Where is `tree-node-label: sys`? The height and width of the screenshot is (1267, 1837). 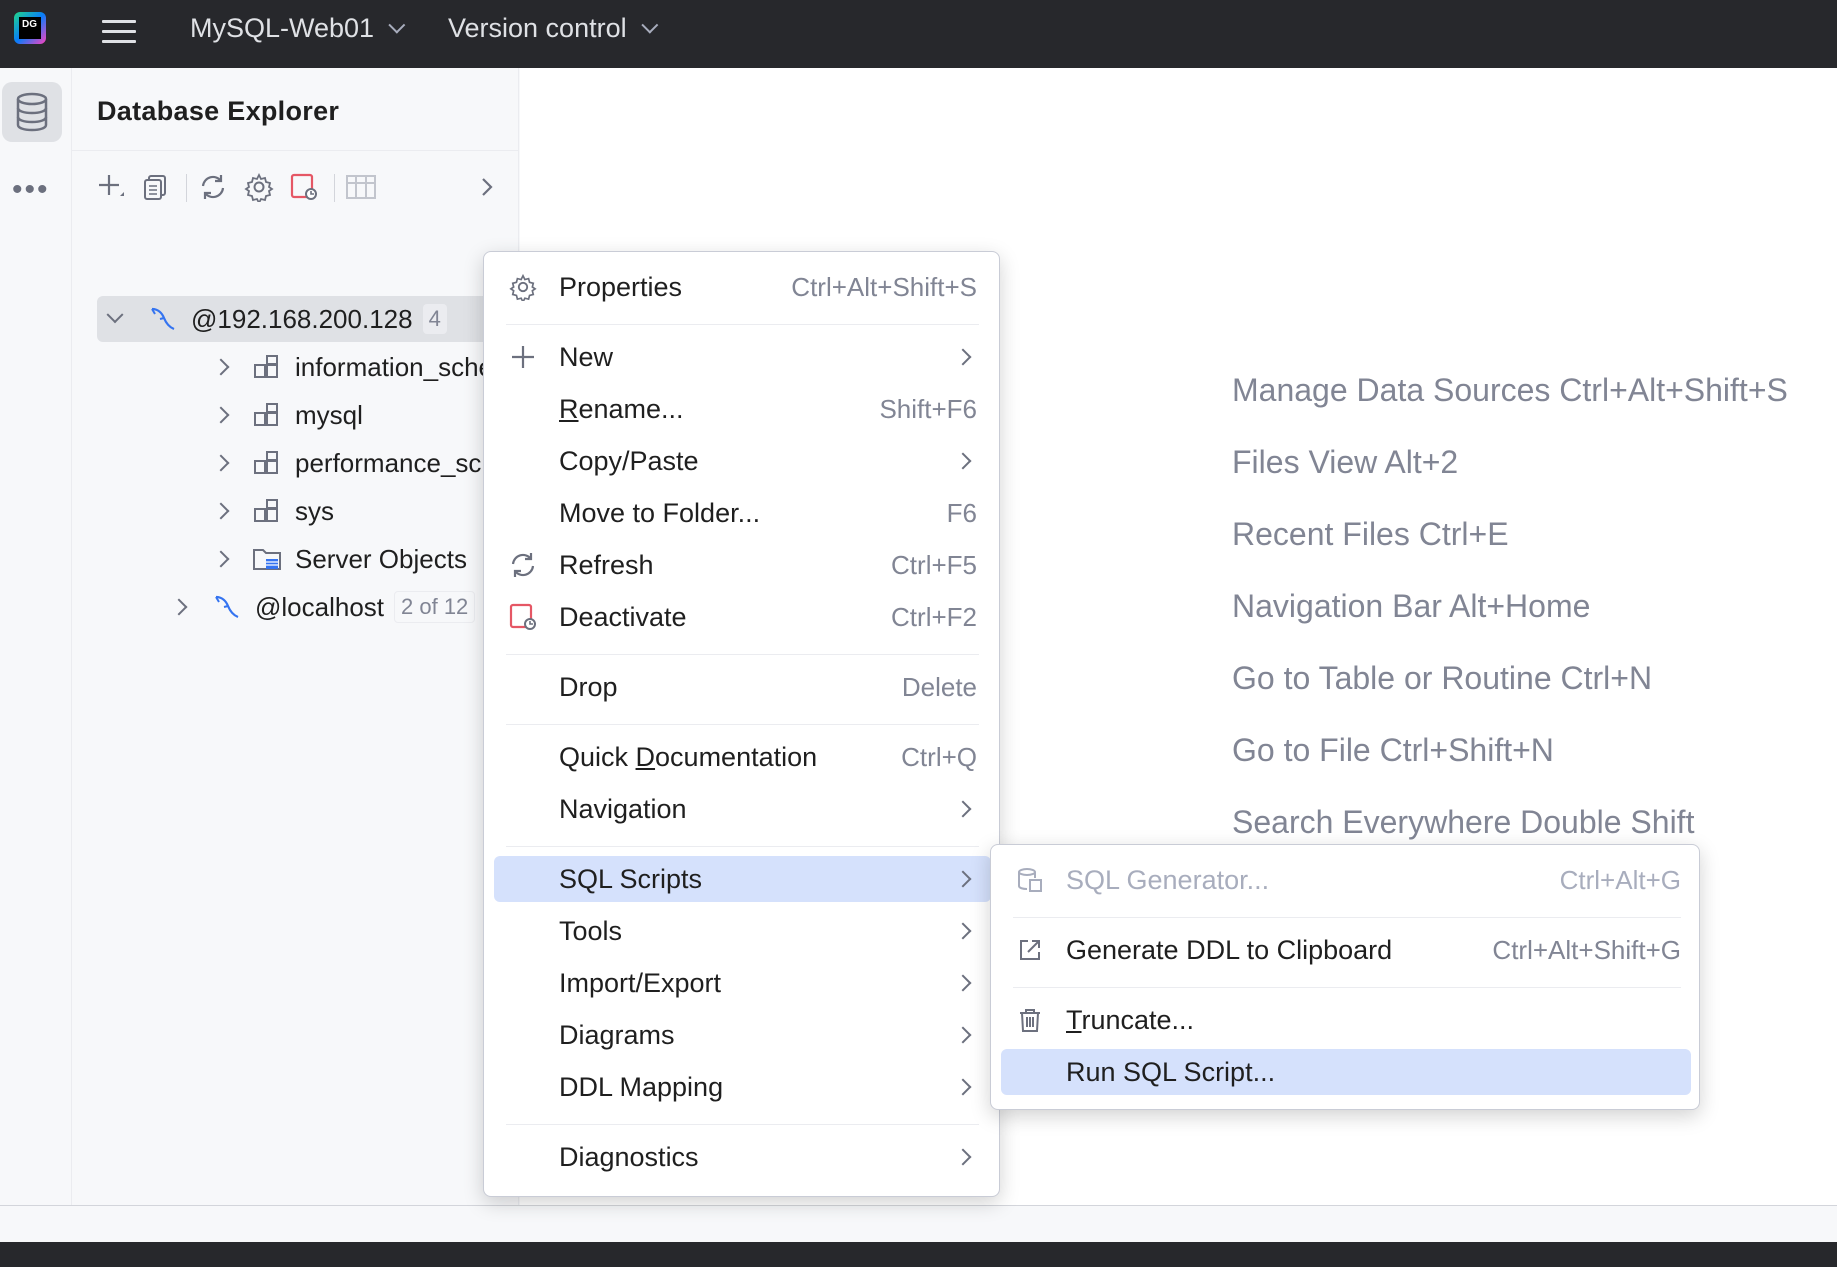
tree-node-label: sys is located at coordinates (314, 510).